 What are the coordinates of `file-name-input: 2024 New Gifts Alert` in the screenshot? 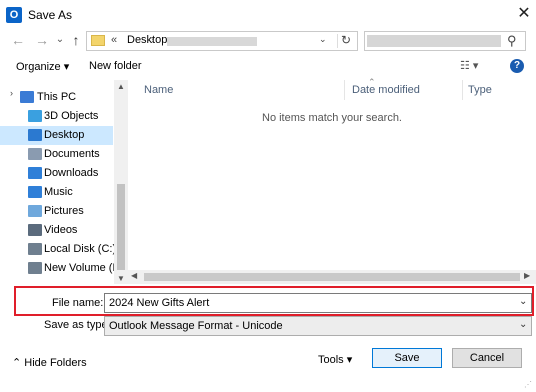 It's located at (318, 303).